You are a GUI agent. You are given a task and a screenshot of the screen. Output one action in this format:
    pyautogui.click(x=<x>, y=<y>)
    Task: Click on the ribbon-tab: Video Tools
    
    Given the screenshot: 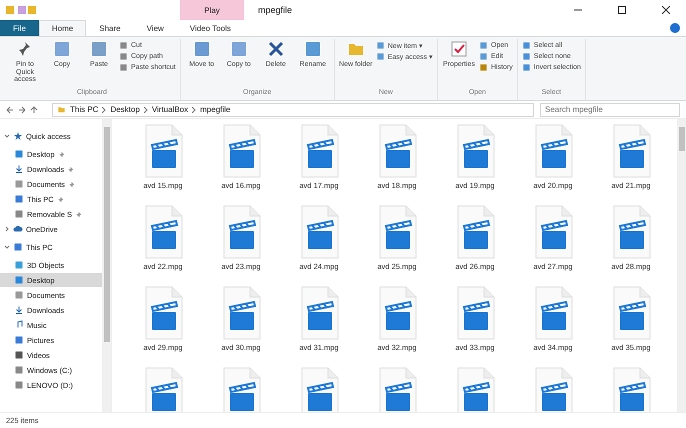 What is the action you would take?
    pyautogui.click(x=210, y=28)
    